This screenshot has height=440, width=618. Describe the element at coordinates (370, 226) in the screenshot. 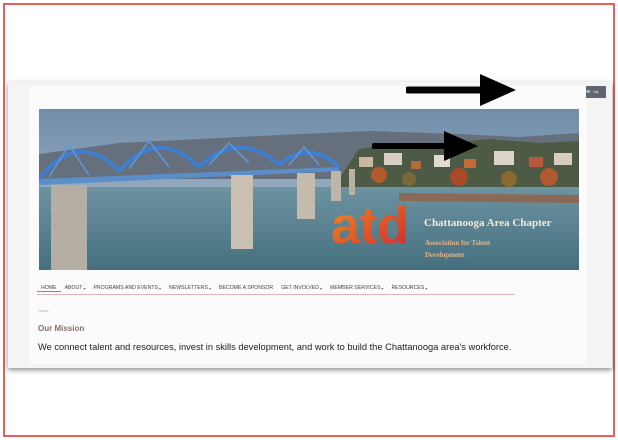

I see `atd-logo: atd` at that location.